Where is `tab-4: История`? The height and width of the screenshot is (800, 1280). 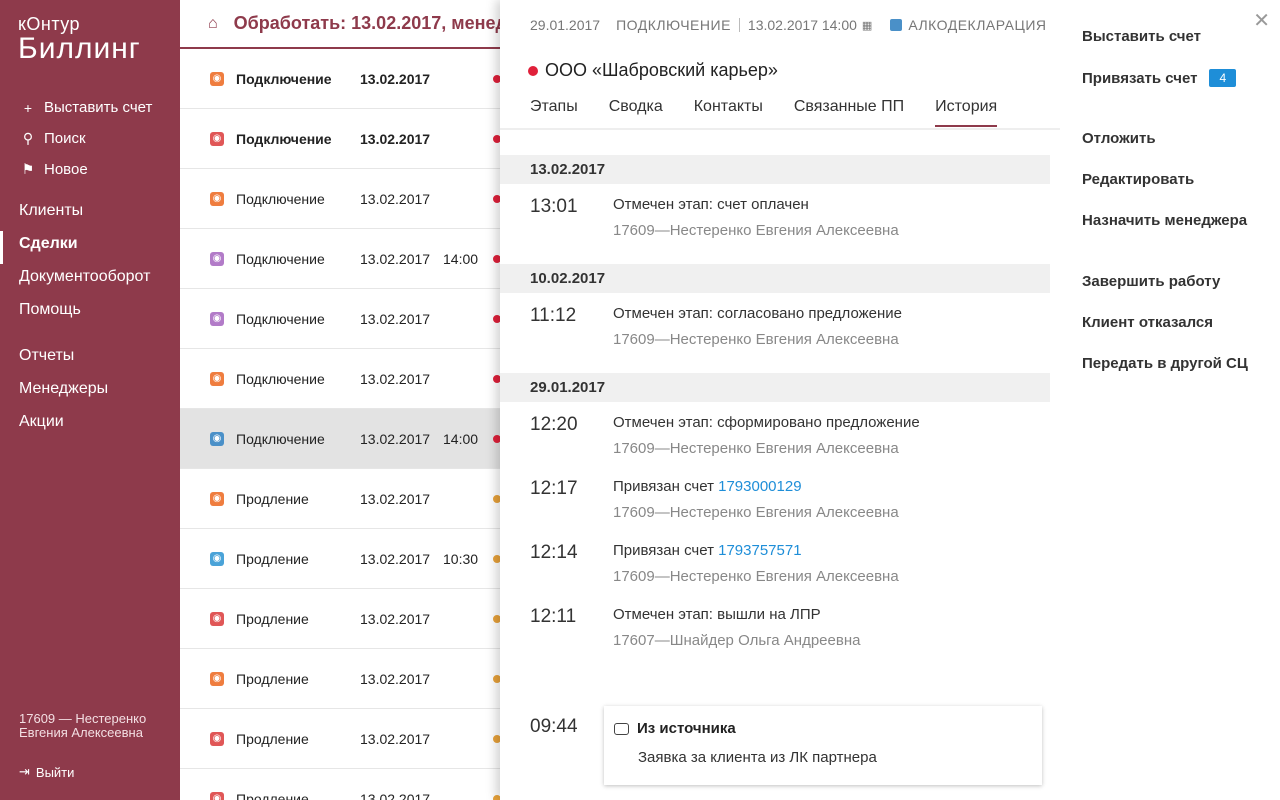 tab-4: История is located at coordinates (966, 112).